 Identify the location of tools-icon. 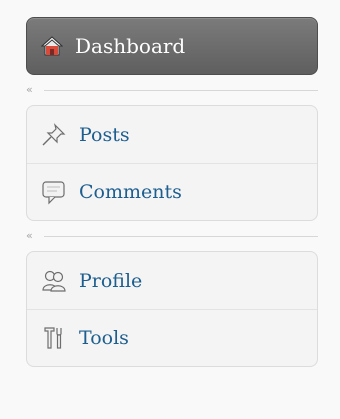
(54, 338).